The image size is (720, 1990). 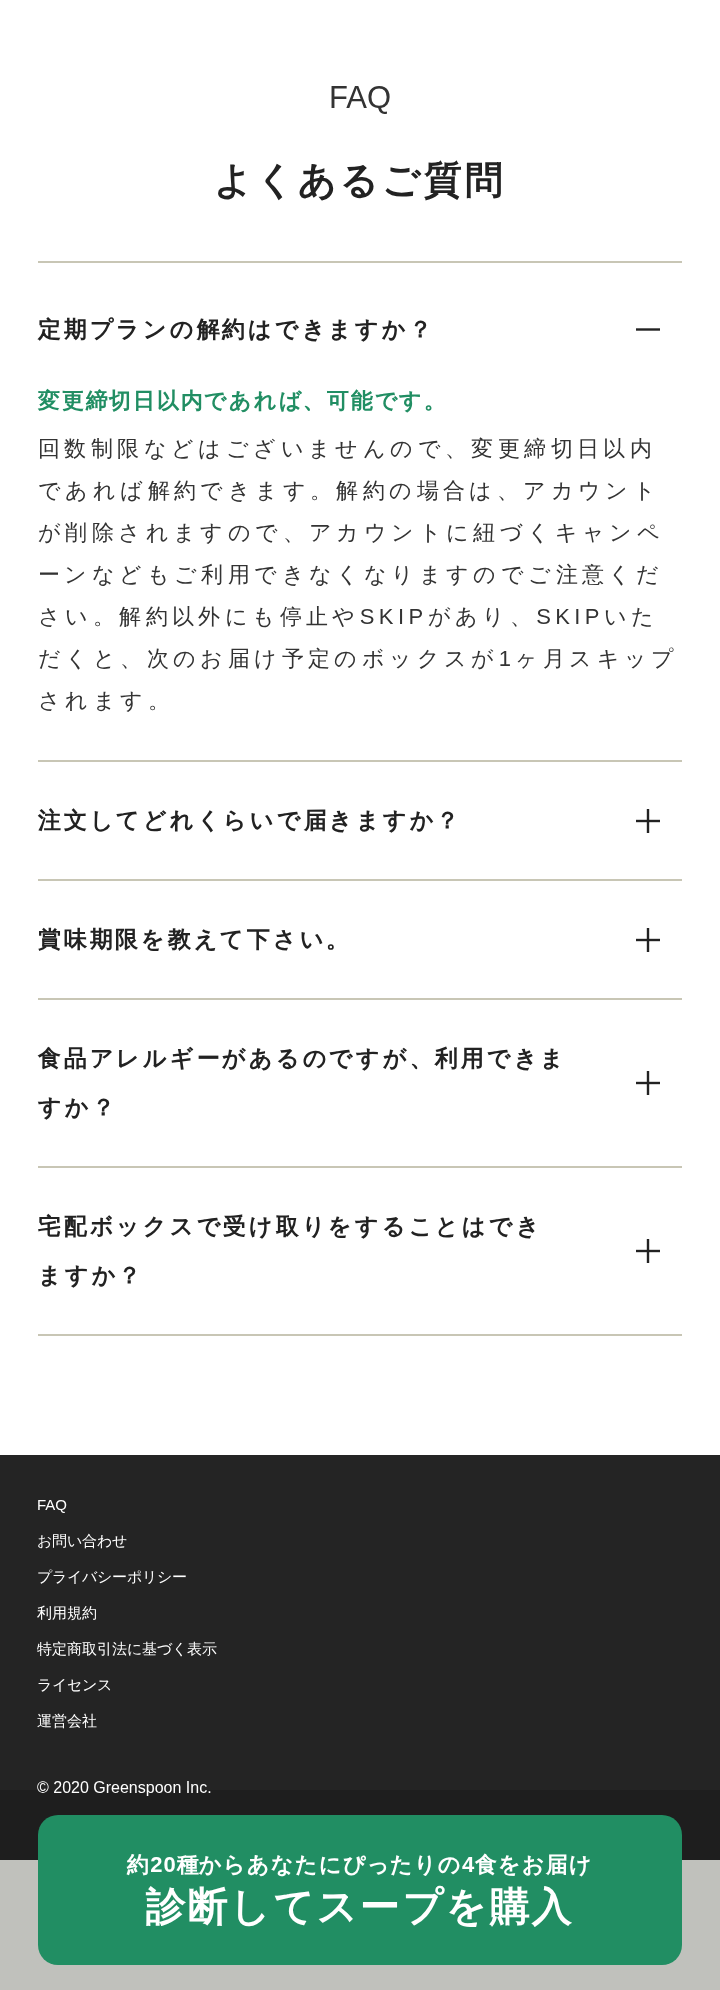 I want to click on faq-question: 食品アレルギーがあるのですが、利用できますか？, so click(x=360, y=1083).